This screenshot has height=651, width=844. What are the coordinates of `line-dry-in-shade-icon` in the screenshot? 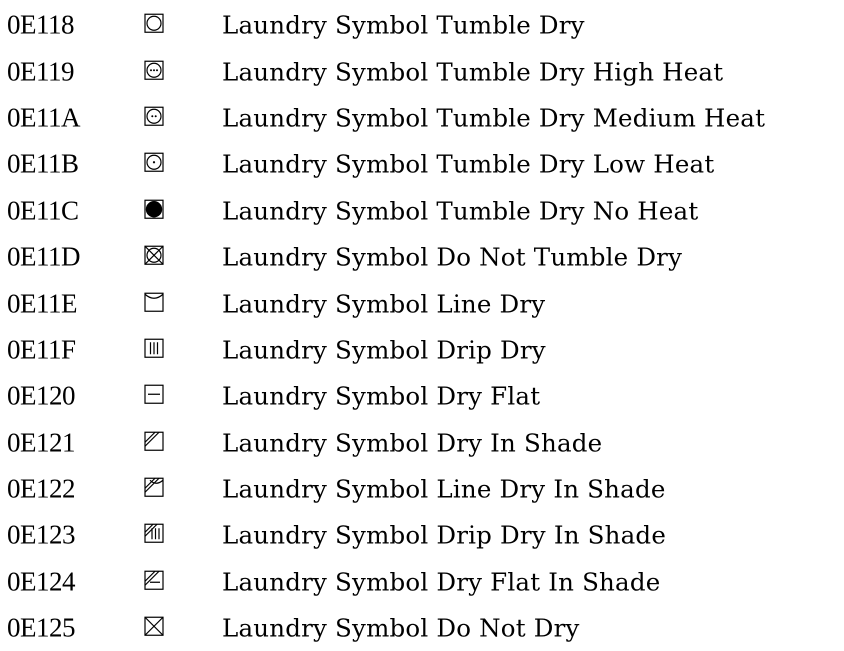 It's located at (154, 487).